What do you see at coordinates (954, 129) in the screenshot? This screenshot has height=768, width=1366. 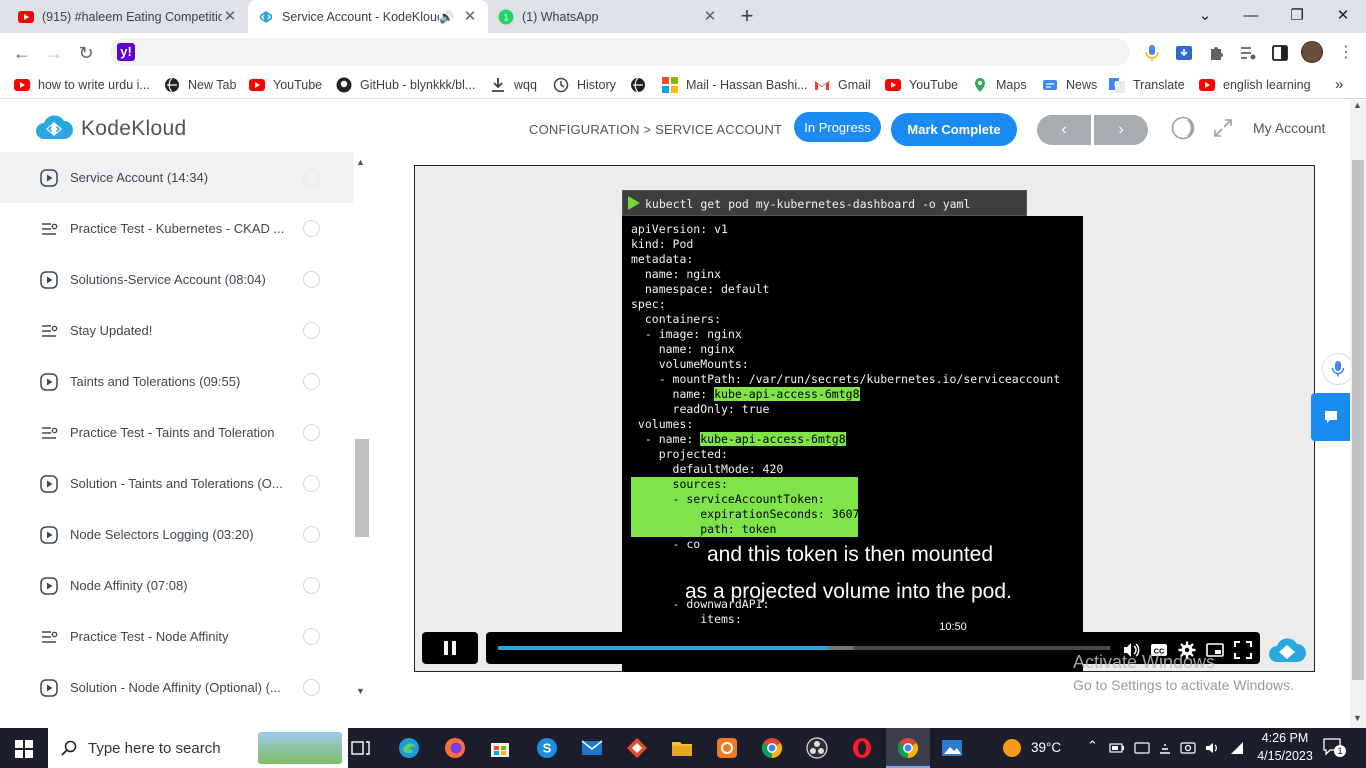 I see `mark-complete-button: Mark Complete` at bounding box center [954, 129].